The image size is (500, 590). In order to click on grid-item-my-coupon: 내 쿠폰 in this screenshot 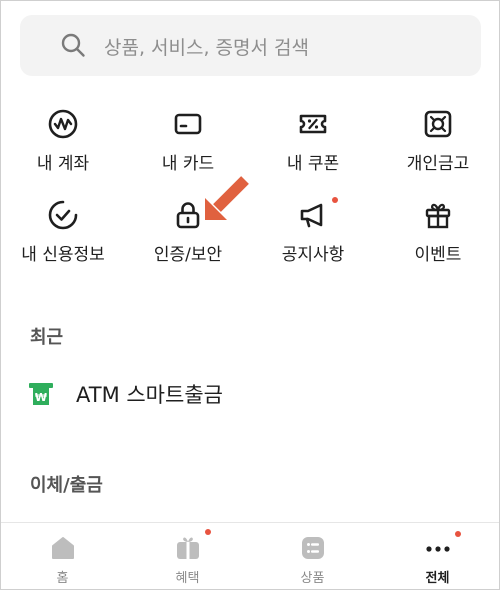, I will do `click(313, 143)`.